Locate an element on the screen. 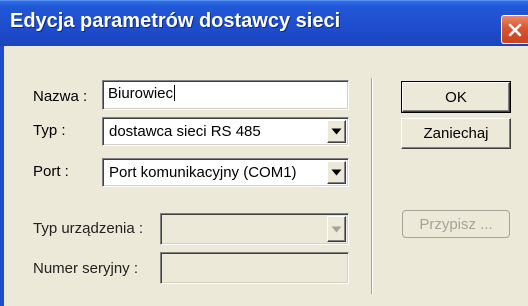 The image size is (528, 306). text-caret is located at coordinates (175, 93).